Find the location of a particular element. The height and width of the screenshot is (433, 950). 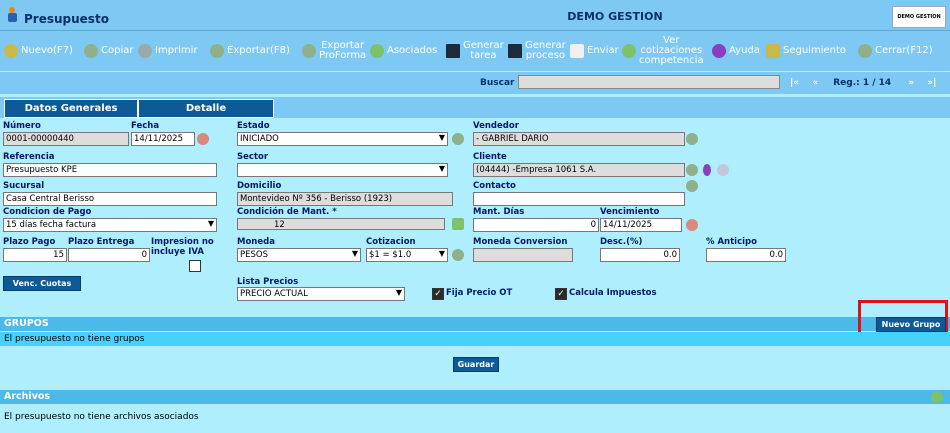

condicion-mant-field: 12 is located at coordinates (341, 224).